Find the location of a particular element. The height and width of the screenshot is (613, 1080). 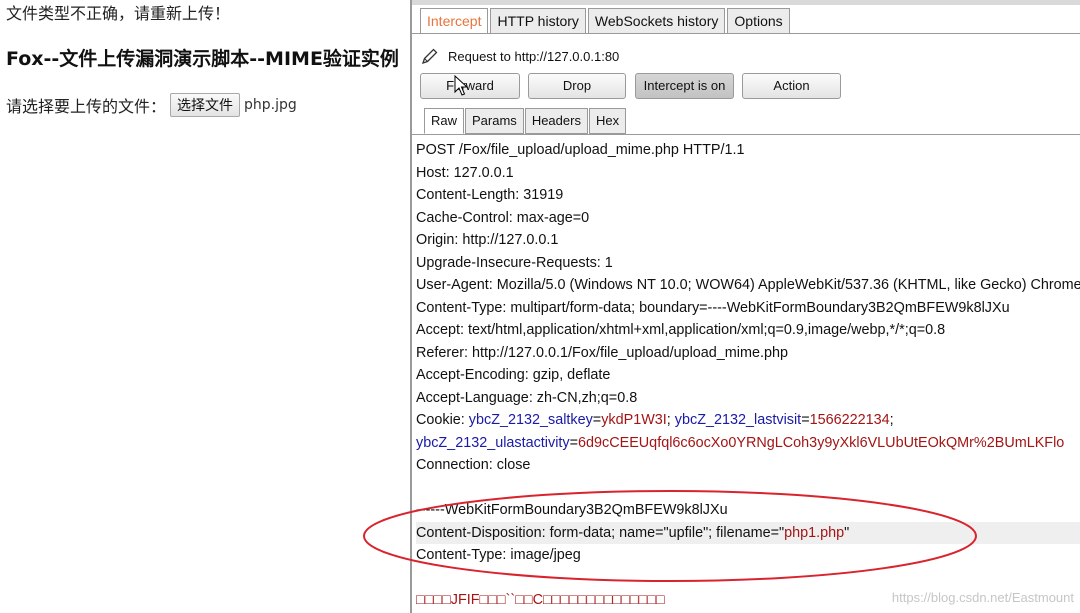

pencil-icon is located at coordinates (430, 56).